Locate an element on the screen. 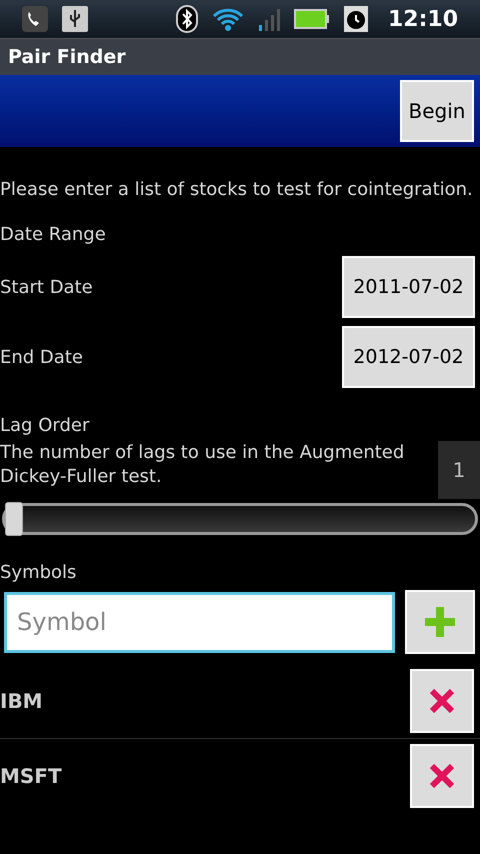 Image resolution: width=480 pixels, height=854 pixels. window-title: Pair Finder is located at coordinates (67, 57).